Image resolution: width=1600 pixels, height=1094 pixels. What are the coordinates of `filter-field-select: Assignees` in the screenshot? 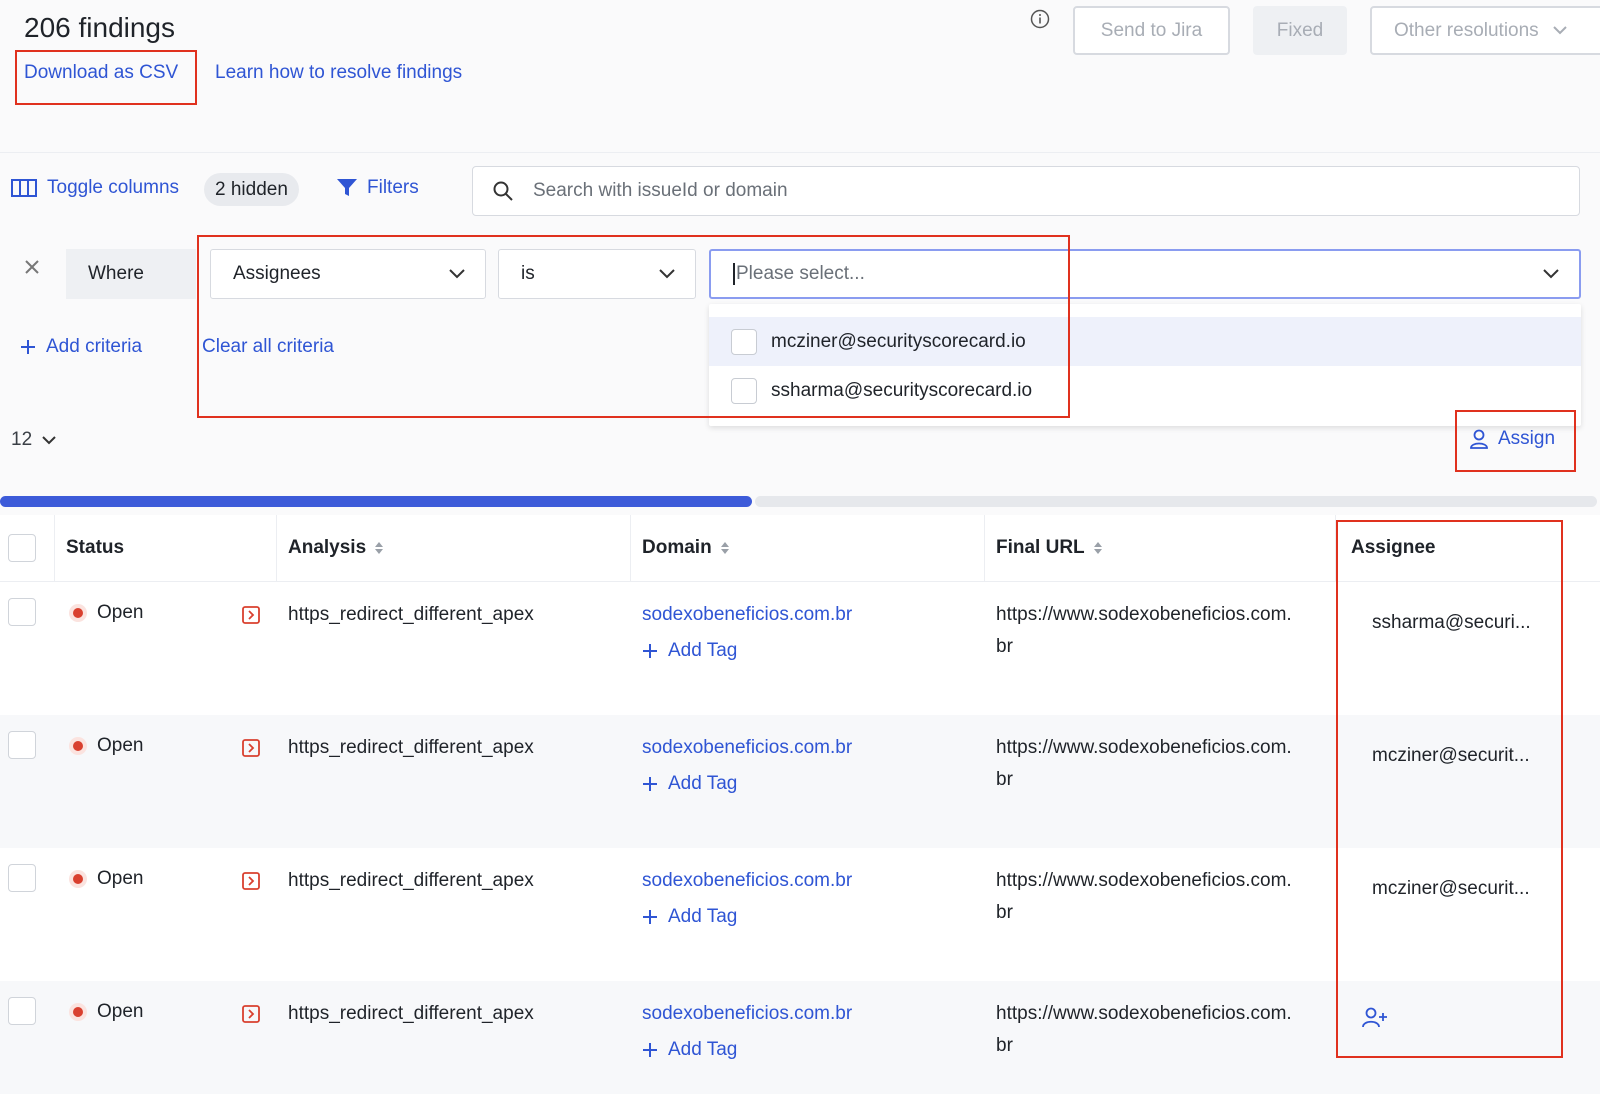 It's located at (348, 274).